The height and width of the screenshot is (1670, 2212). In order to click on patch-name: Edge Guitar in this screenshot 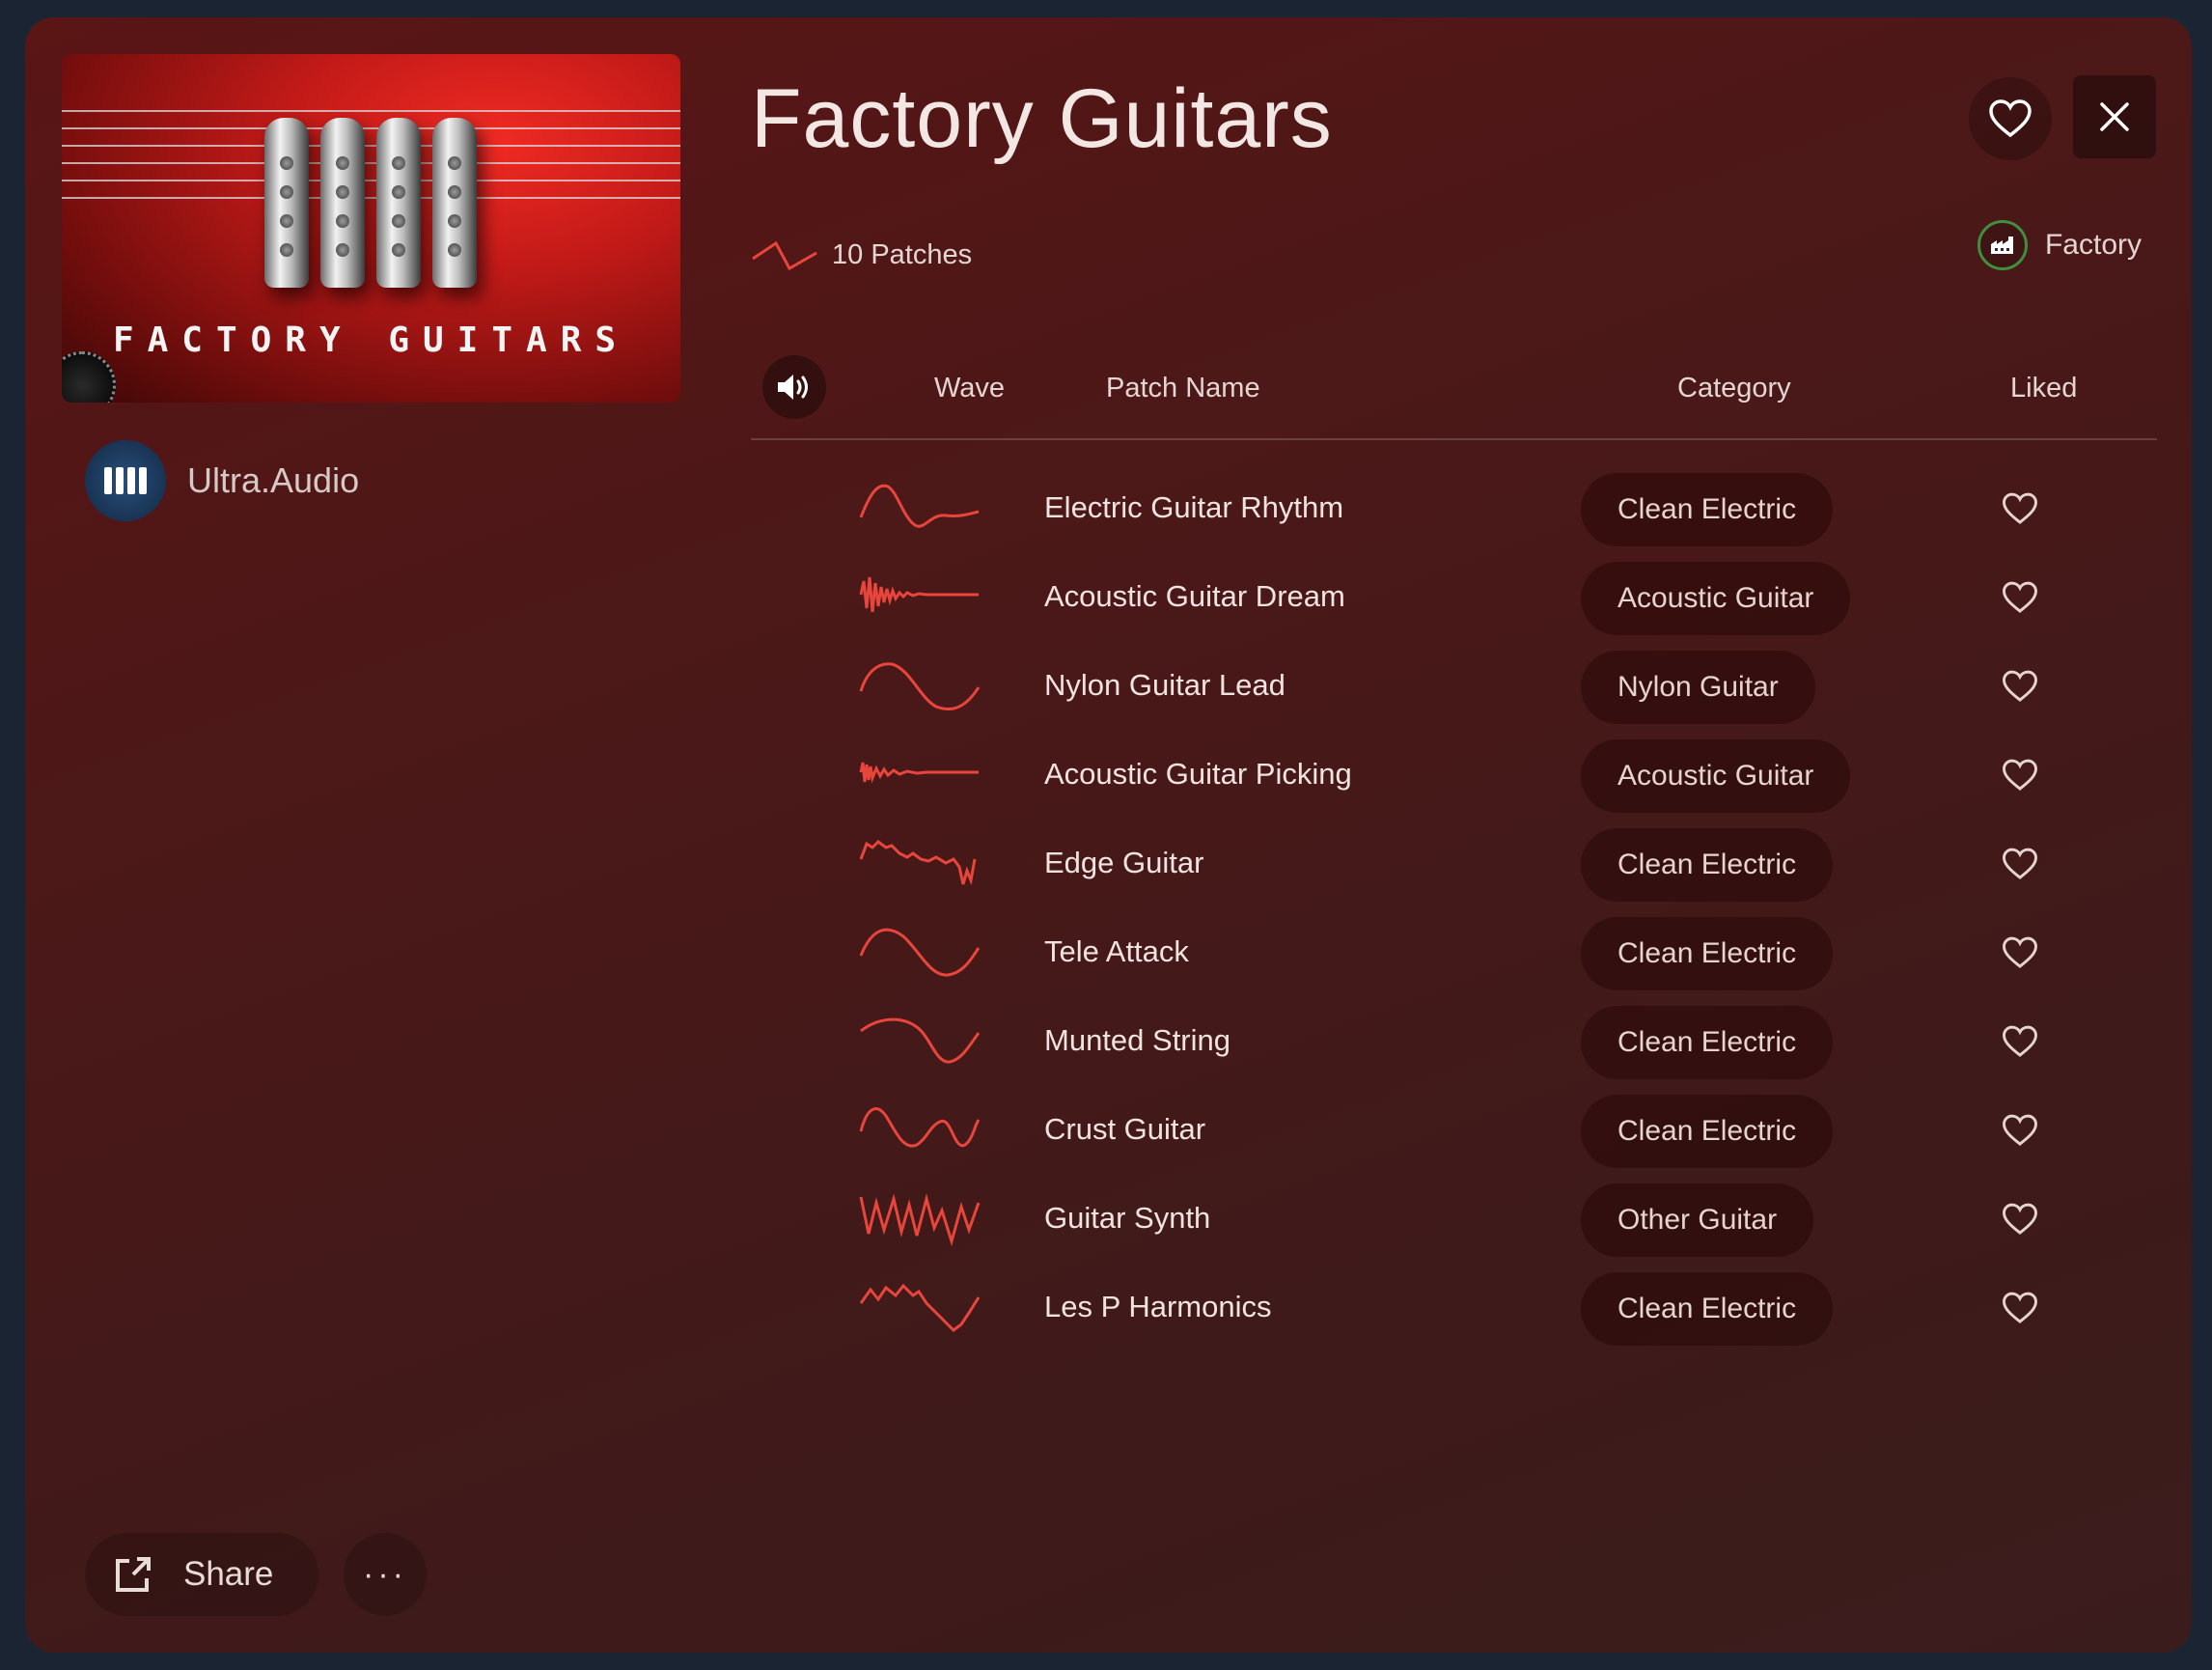, I will do `click(1124, 863)`.